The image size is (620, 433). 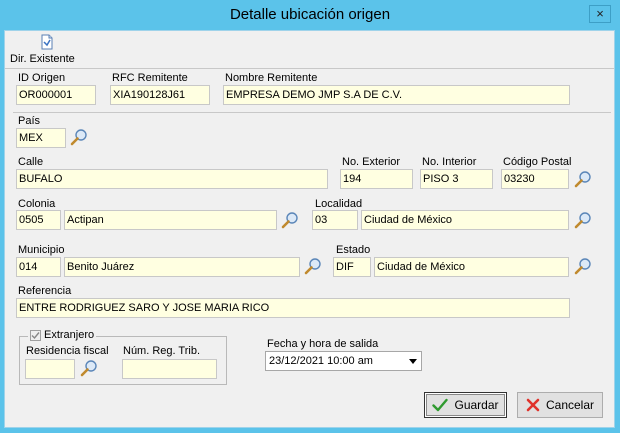 I want to click on nombre-remitente-label: Nombre Remitente, so click(x=271, y=78).